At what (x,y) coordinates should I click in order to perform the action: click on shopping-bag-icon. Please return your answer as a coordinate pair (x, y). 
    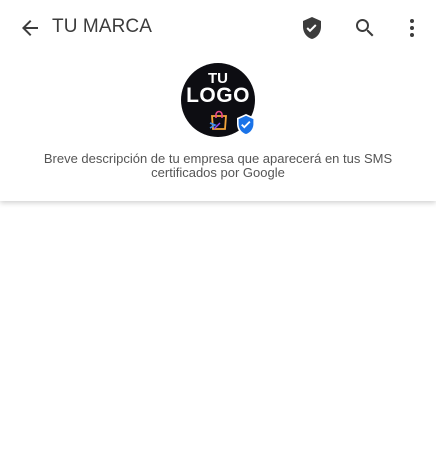
    Looking at the image, I should click on (218, 120).